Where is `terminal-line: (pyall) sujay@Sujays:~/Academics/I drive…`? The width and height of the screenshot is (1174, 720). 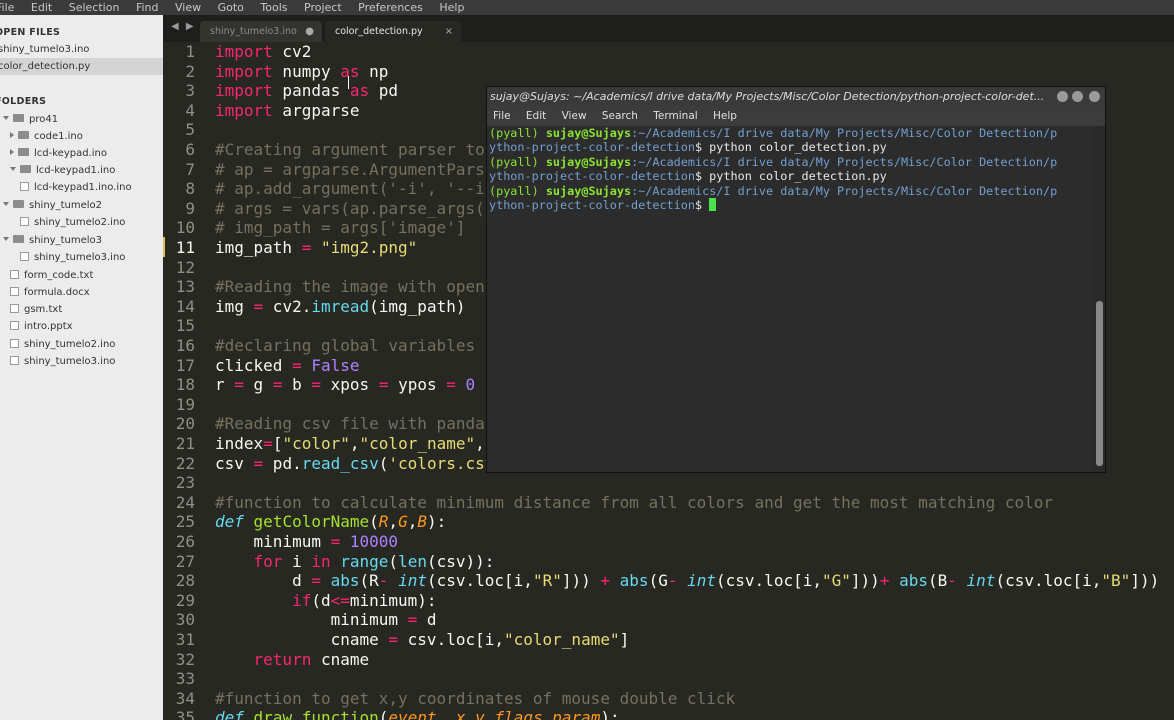
terminal-line: (pyall) sujay@Sujays:~/Academics/I drive… is located at coordinates (773, 133).